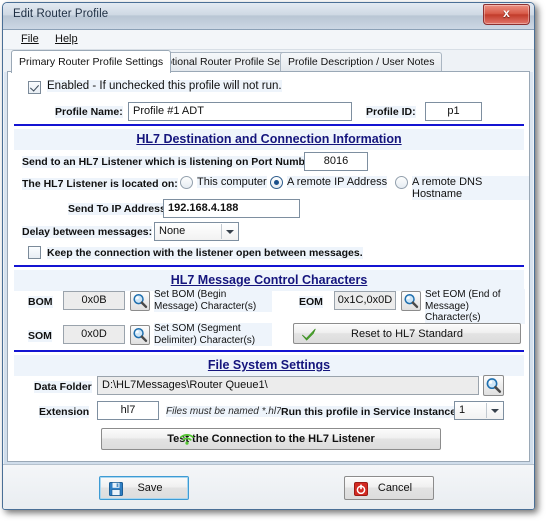 The height and width of the screenshot is (521, 550). What do you see at coordinates (231, 208) in the screenshot?
I see `ip-address-input: 192.168.4.188` at bounding box center [231, 208].